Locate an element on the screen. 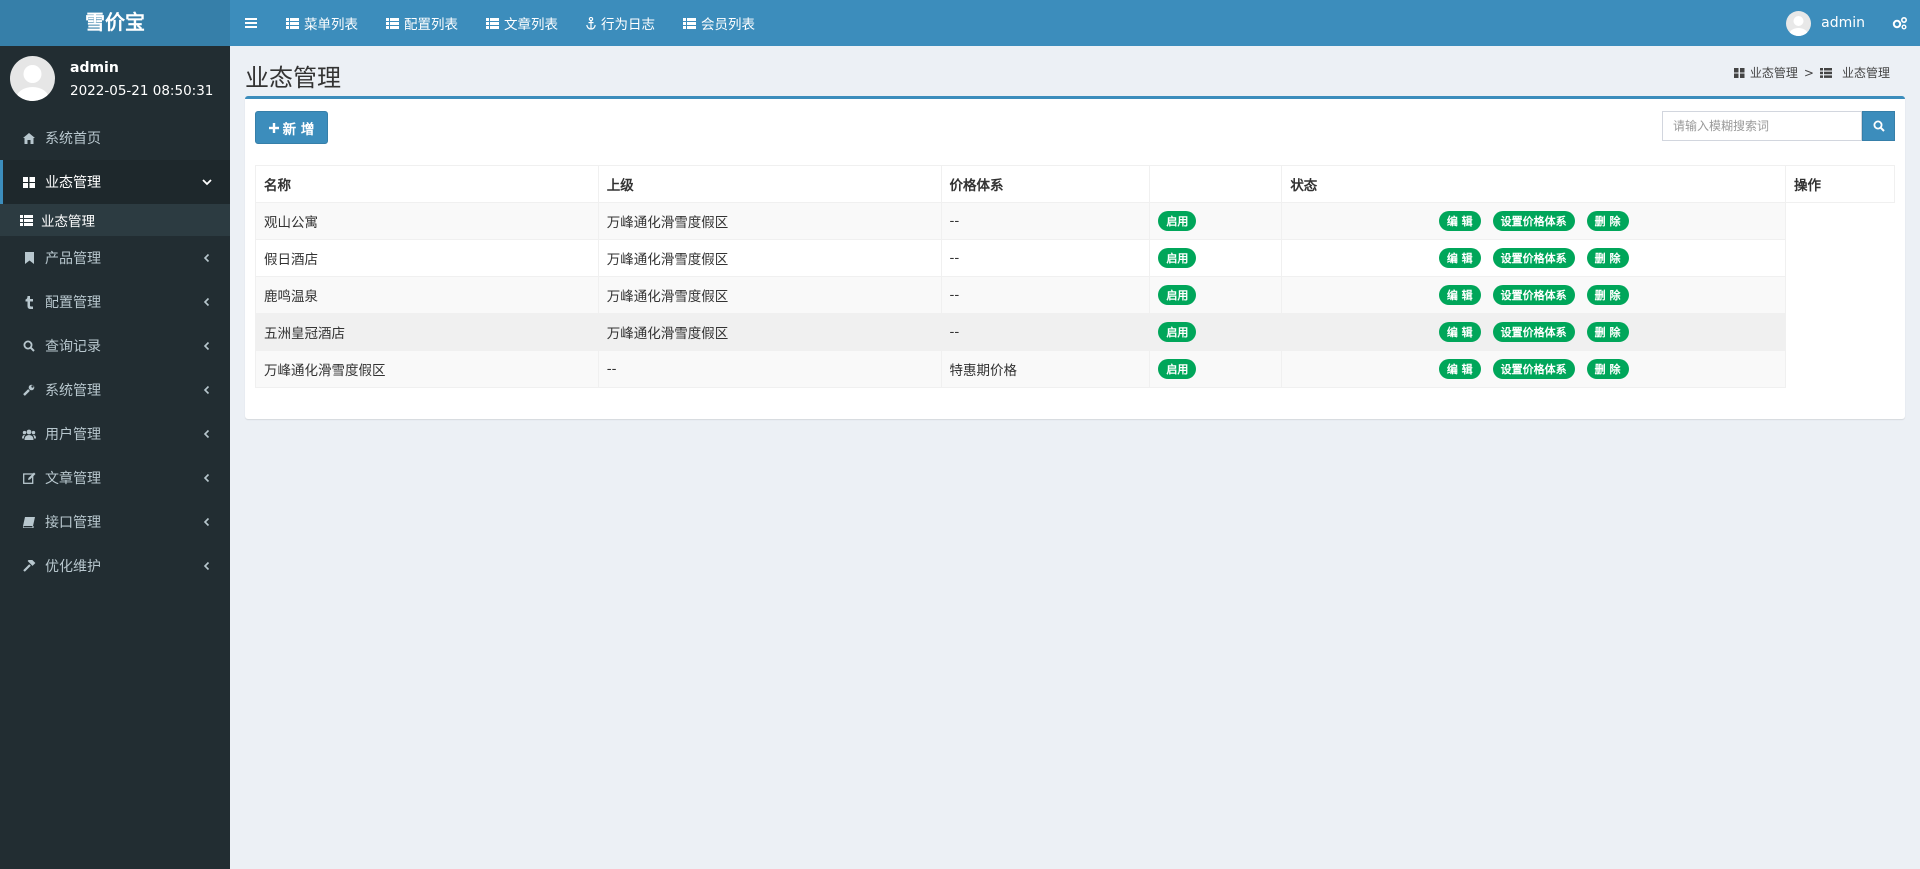 The width and height of the screenshot is (1920, 869). gears-icon is located at coordinates (1900, 23).